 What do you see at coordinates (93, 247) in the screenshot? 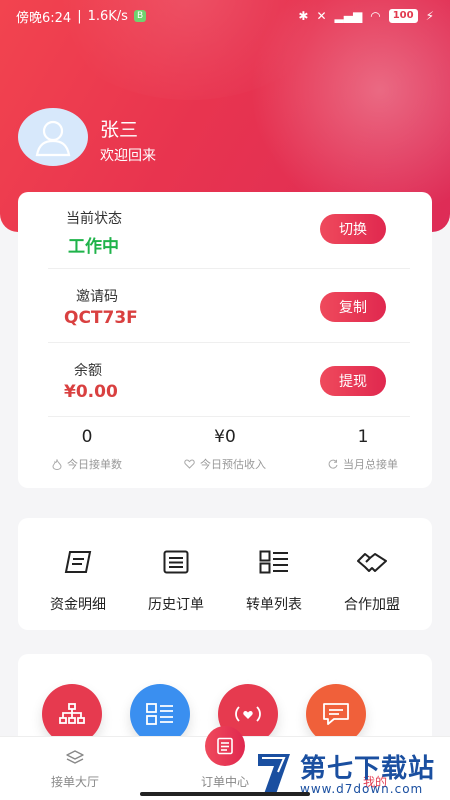
I see `status-value: 工作中` at bounding box center [93, 247].